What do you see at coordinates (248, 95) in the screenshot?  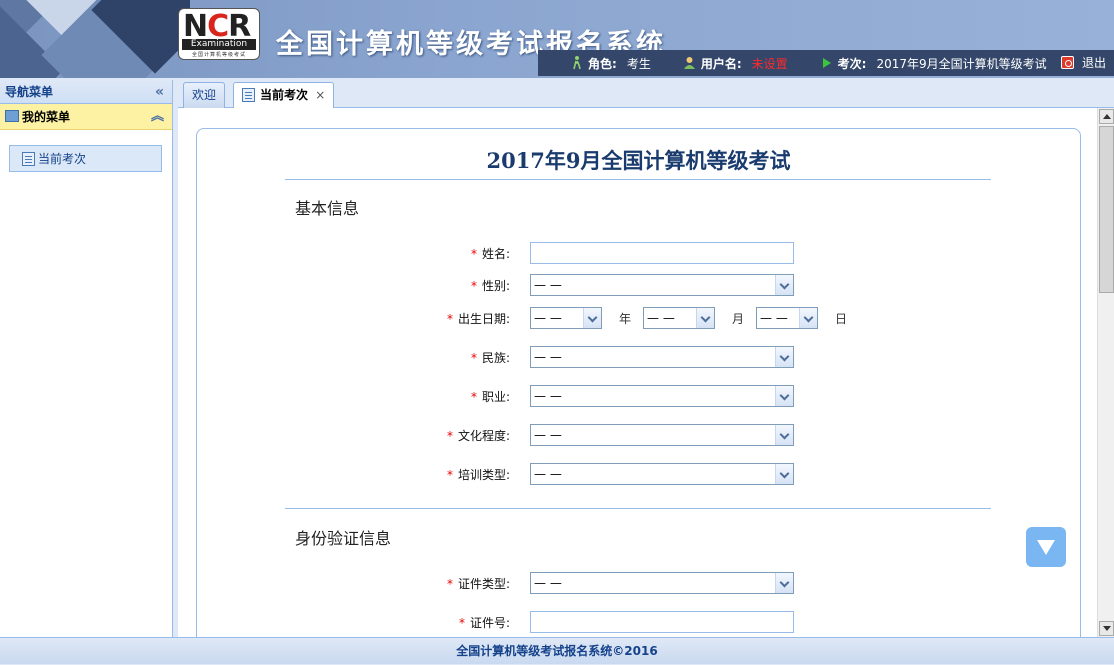 I see `document-icon` at bounding box center [248, 95].